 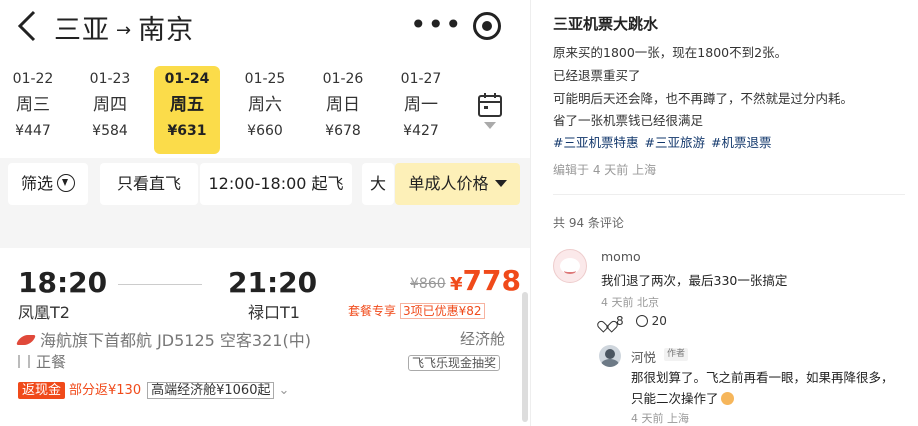 I want to click on cashback-row: 返现金 部分返¥130 高端经济舱¥1060起 ⌄, so click(x=153, y=389).